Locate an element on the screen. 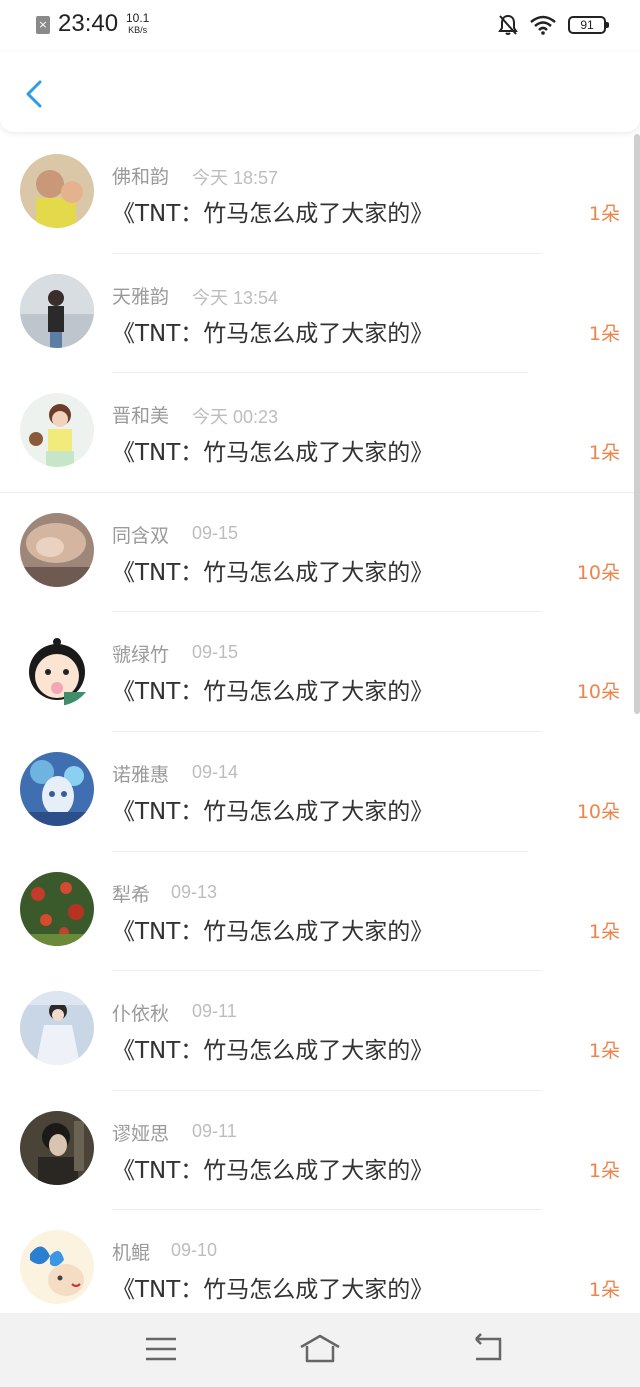 The width and height of the screenshot is (640, 1387). network-speed: 10.1 KB/s is located at coordinates (137, 24).